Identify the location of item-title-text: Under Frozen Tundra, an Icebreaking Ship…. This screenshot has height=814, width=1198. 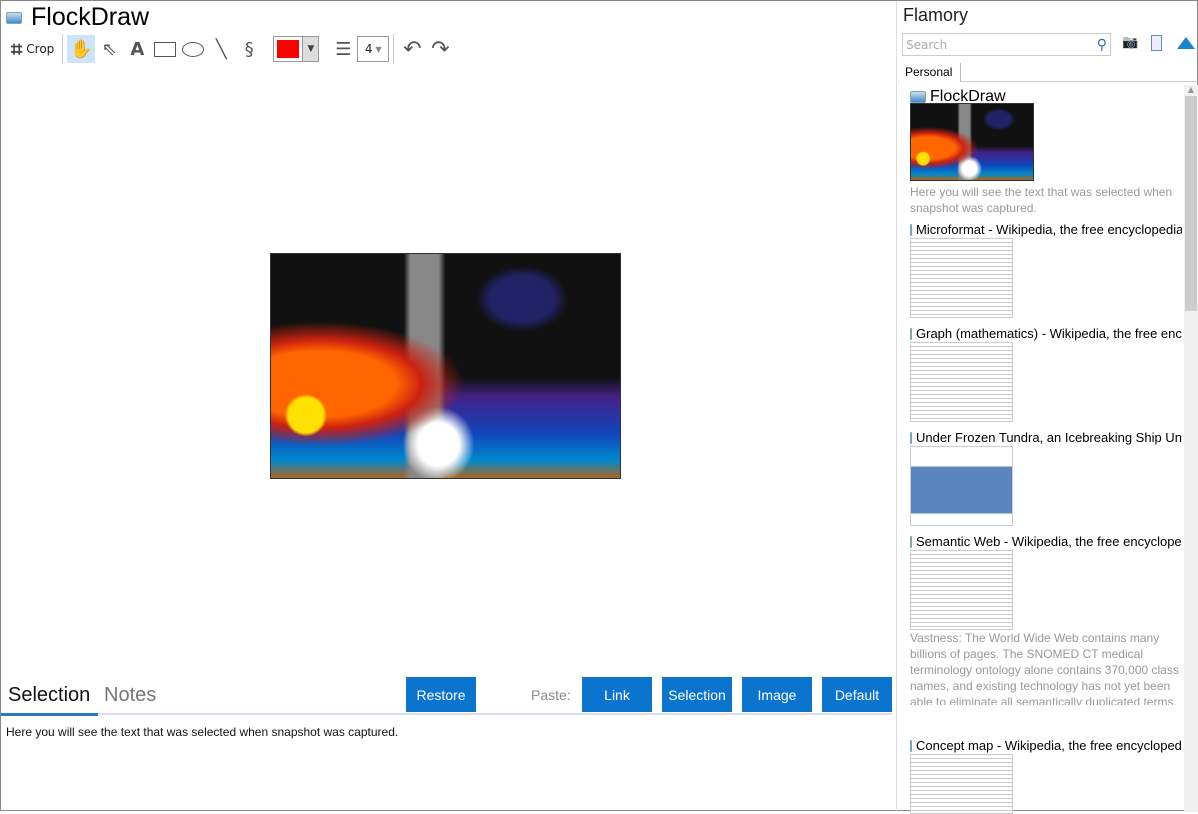
(1049, 437).